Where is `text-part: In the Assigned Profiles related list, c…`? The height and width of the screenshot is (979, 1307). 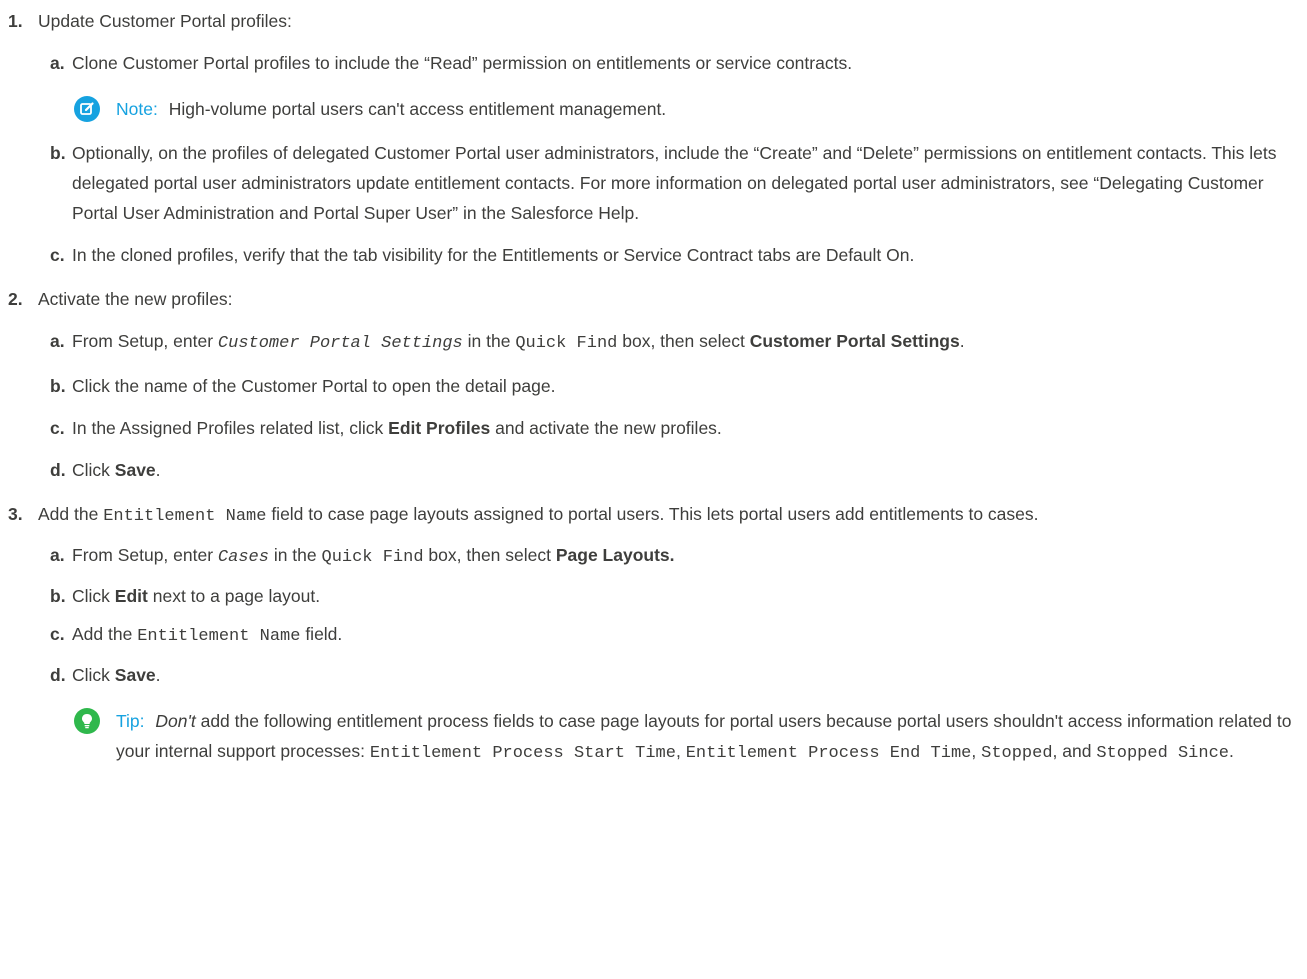 text-part: In the Assigned Profiles related list, c… is located at coordinates (228, 428).